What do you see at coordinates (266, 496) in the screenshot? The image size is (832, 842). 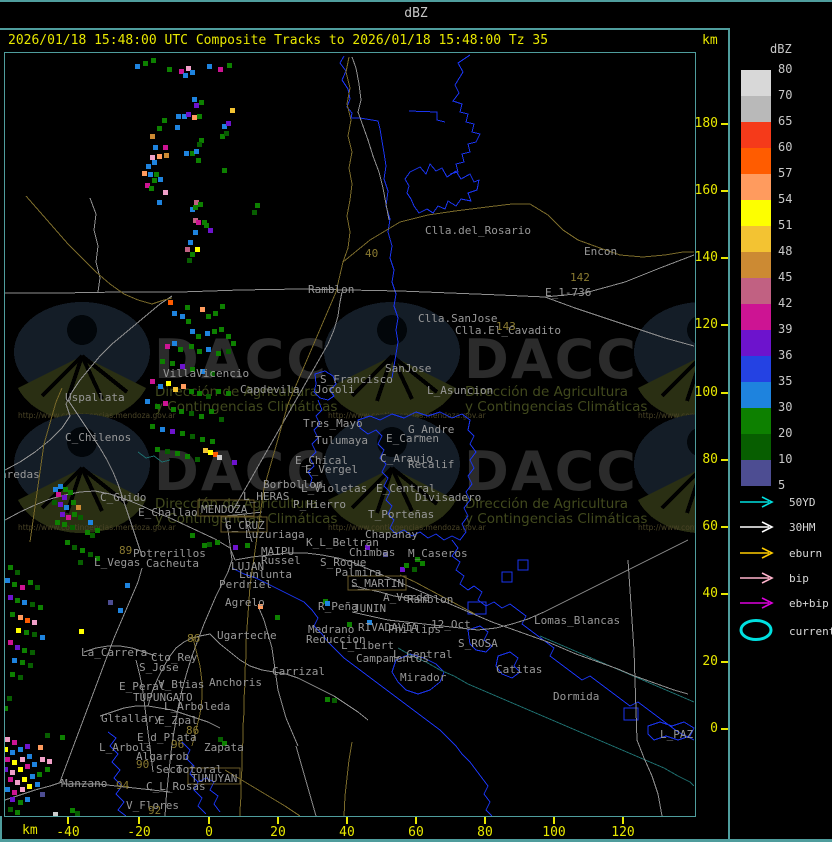 I see `map-city-label: L_HERAS` at bounding box center [266, 496].